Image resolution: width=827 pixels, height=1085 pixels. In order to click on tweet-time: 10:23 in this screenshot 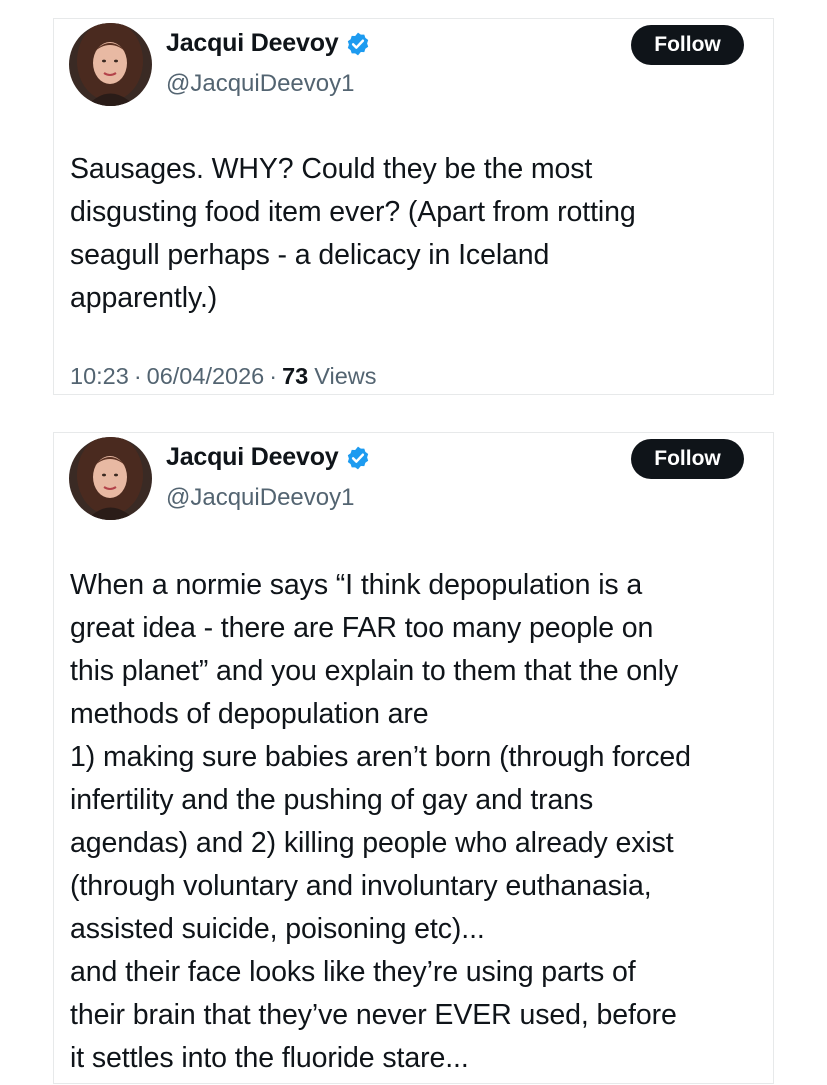, I will do `click(99, 376)`.